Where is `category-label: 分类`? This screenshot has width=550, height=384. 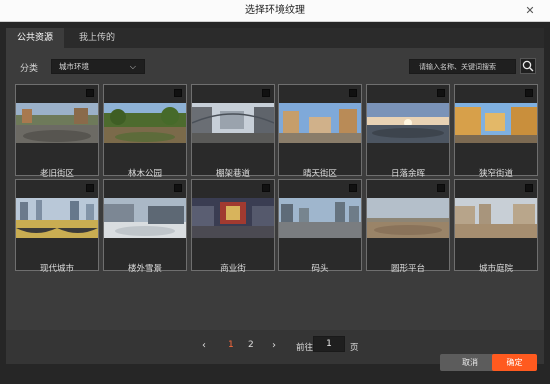 category-label: 分类 is located at coordinates (29, 69).